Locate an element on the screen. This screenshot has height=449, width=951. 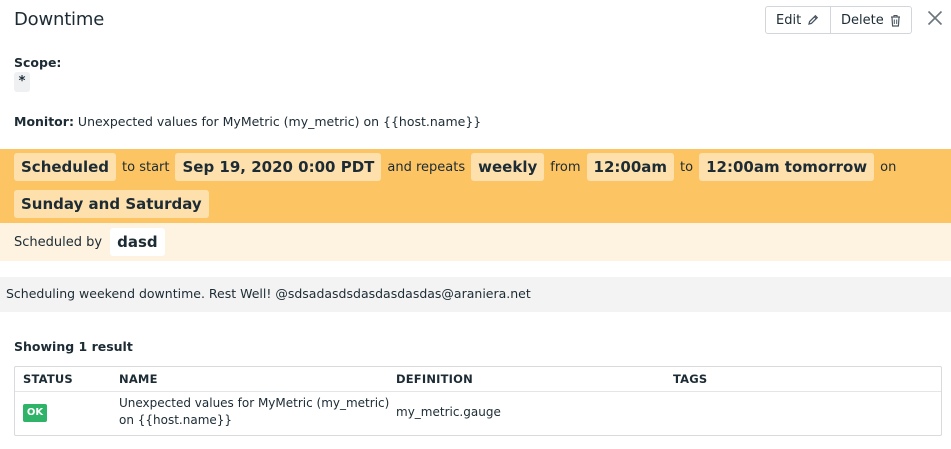
monitor-label: Monitor: is located at coordinates (44, 121).